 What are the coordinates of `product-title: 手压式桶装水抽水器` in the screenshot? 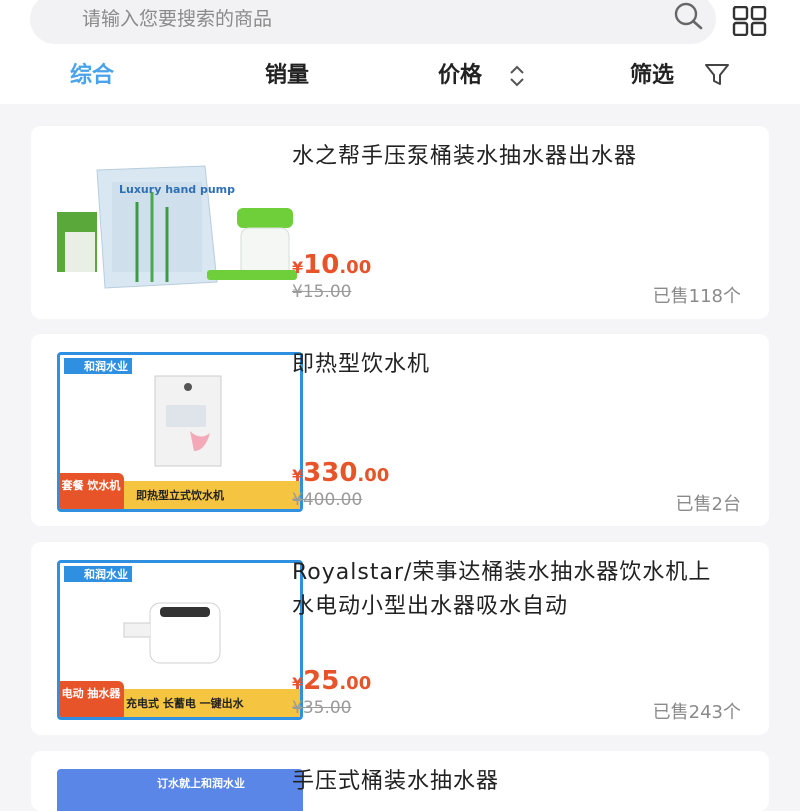 It's located at (512, 782).